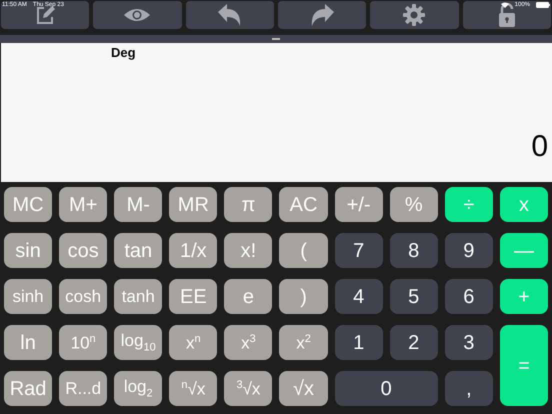 The image size is (552, 414). What do you see at coordinates (248, 204) in the screenshot?
I see `calculator-key: π` at bounding box center [248, 204].